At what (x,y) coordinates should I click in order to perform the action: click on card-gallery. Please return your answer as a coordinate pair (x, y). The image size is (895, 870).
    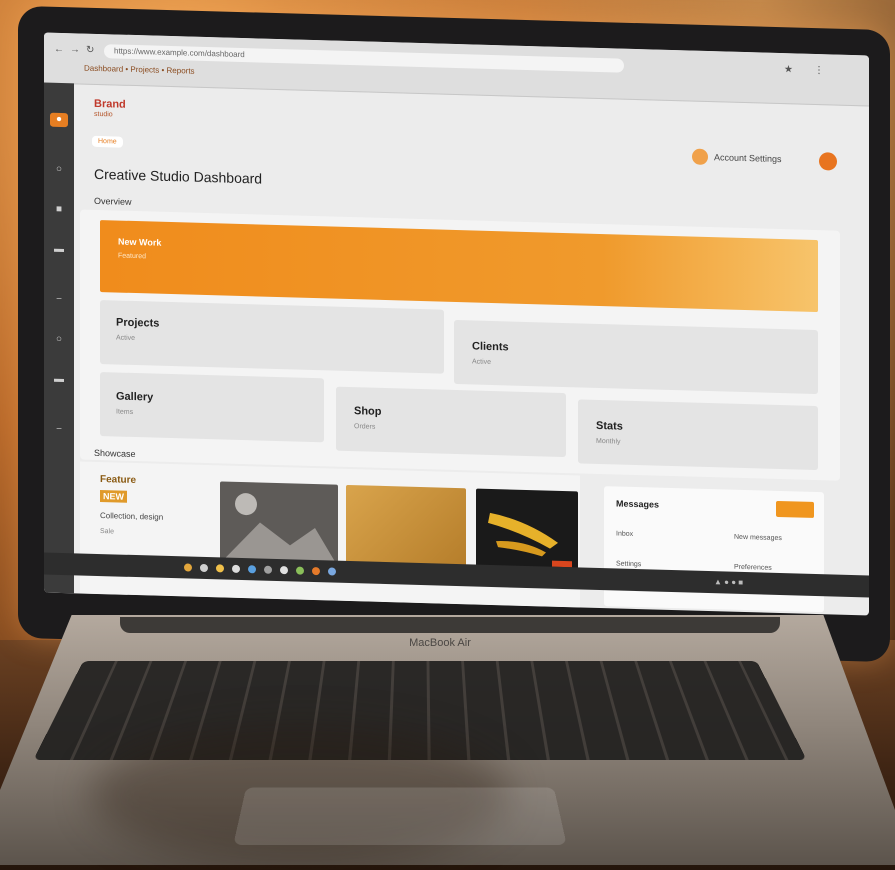
    Looking at the image, I should click on (212, 407).